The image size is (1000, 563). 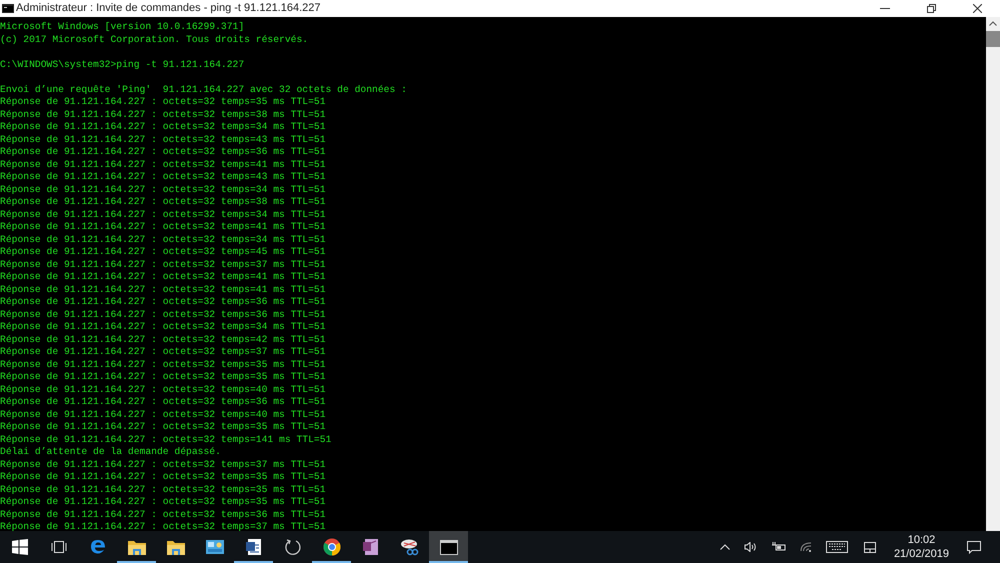 What do you see at coordinates (885, 9) in the screenshot?
I see `minimize-icon` at bounding box center [885, 9].